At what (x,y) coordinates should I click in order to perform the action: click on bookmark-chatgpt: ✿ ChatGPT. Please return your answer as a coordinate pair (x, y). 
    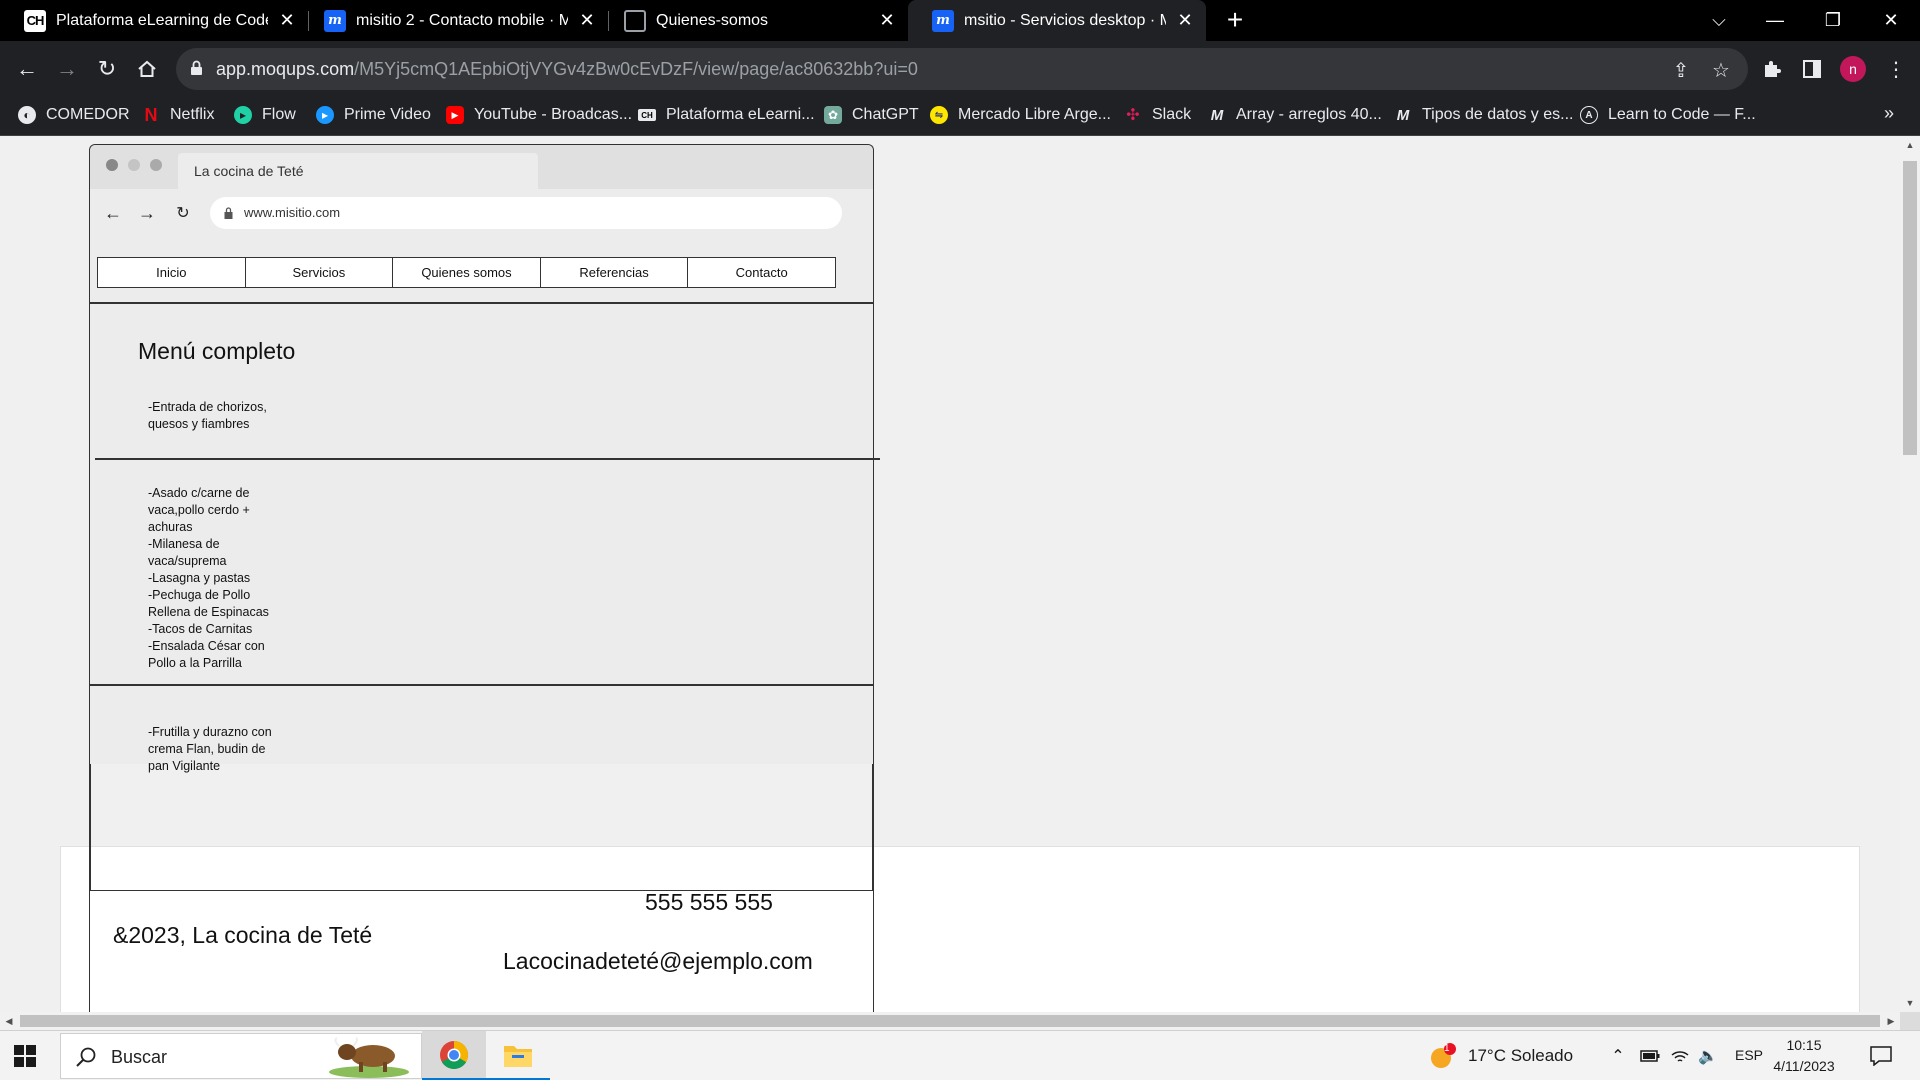
    Looking at the image, I should click on (871, 115).